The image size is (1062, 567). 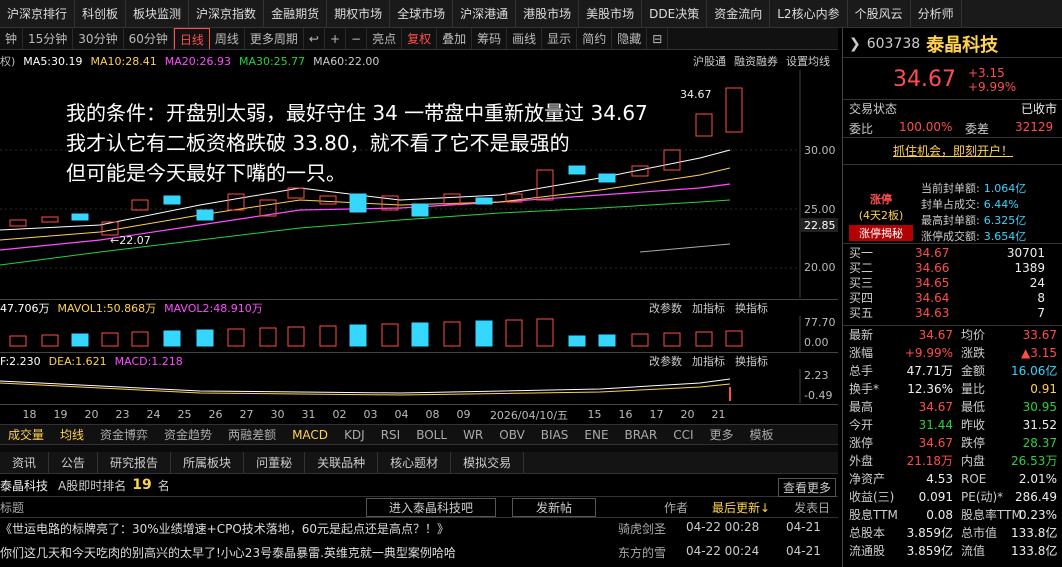 I want to click on news-tab-1: 公告, so click(x=74, y=462).